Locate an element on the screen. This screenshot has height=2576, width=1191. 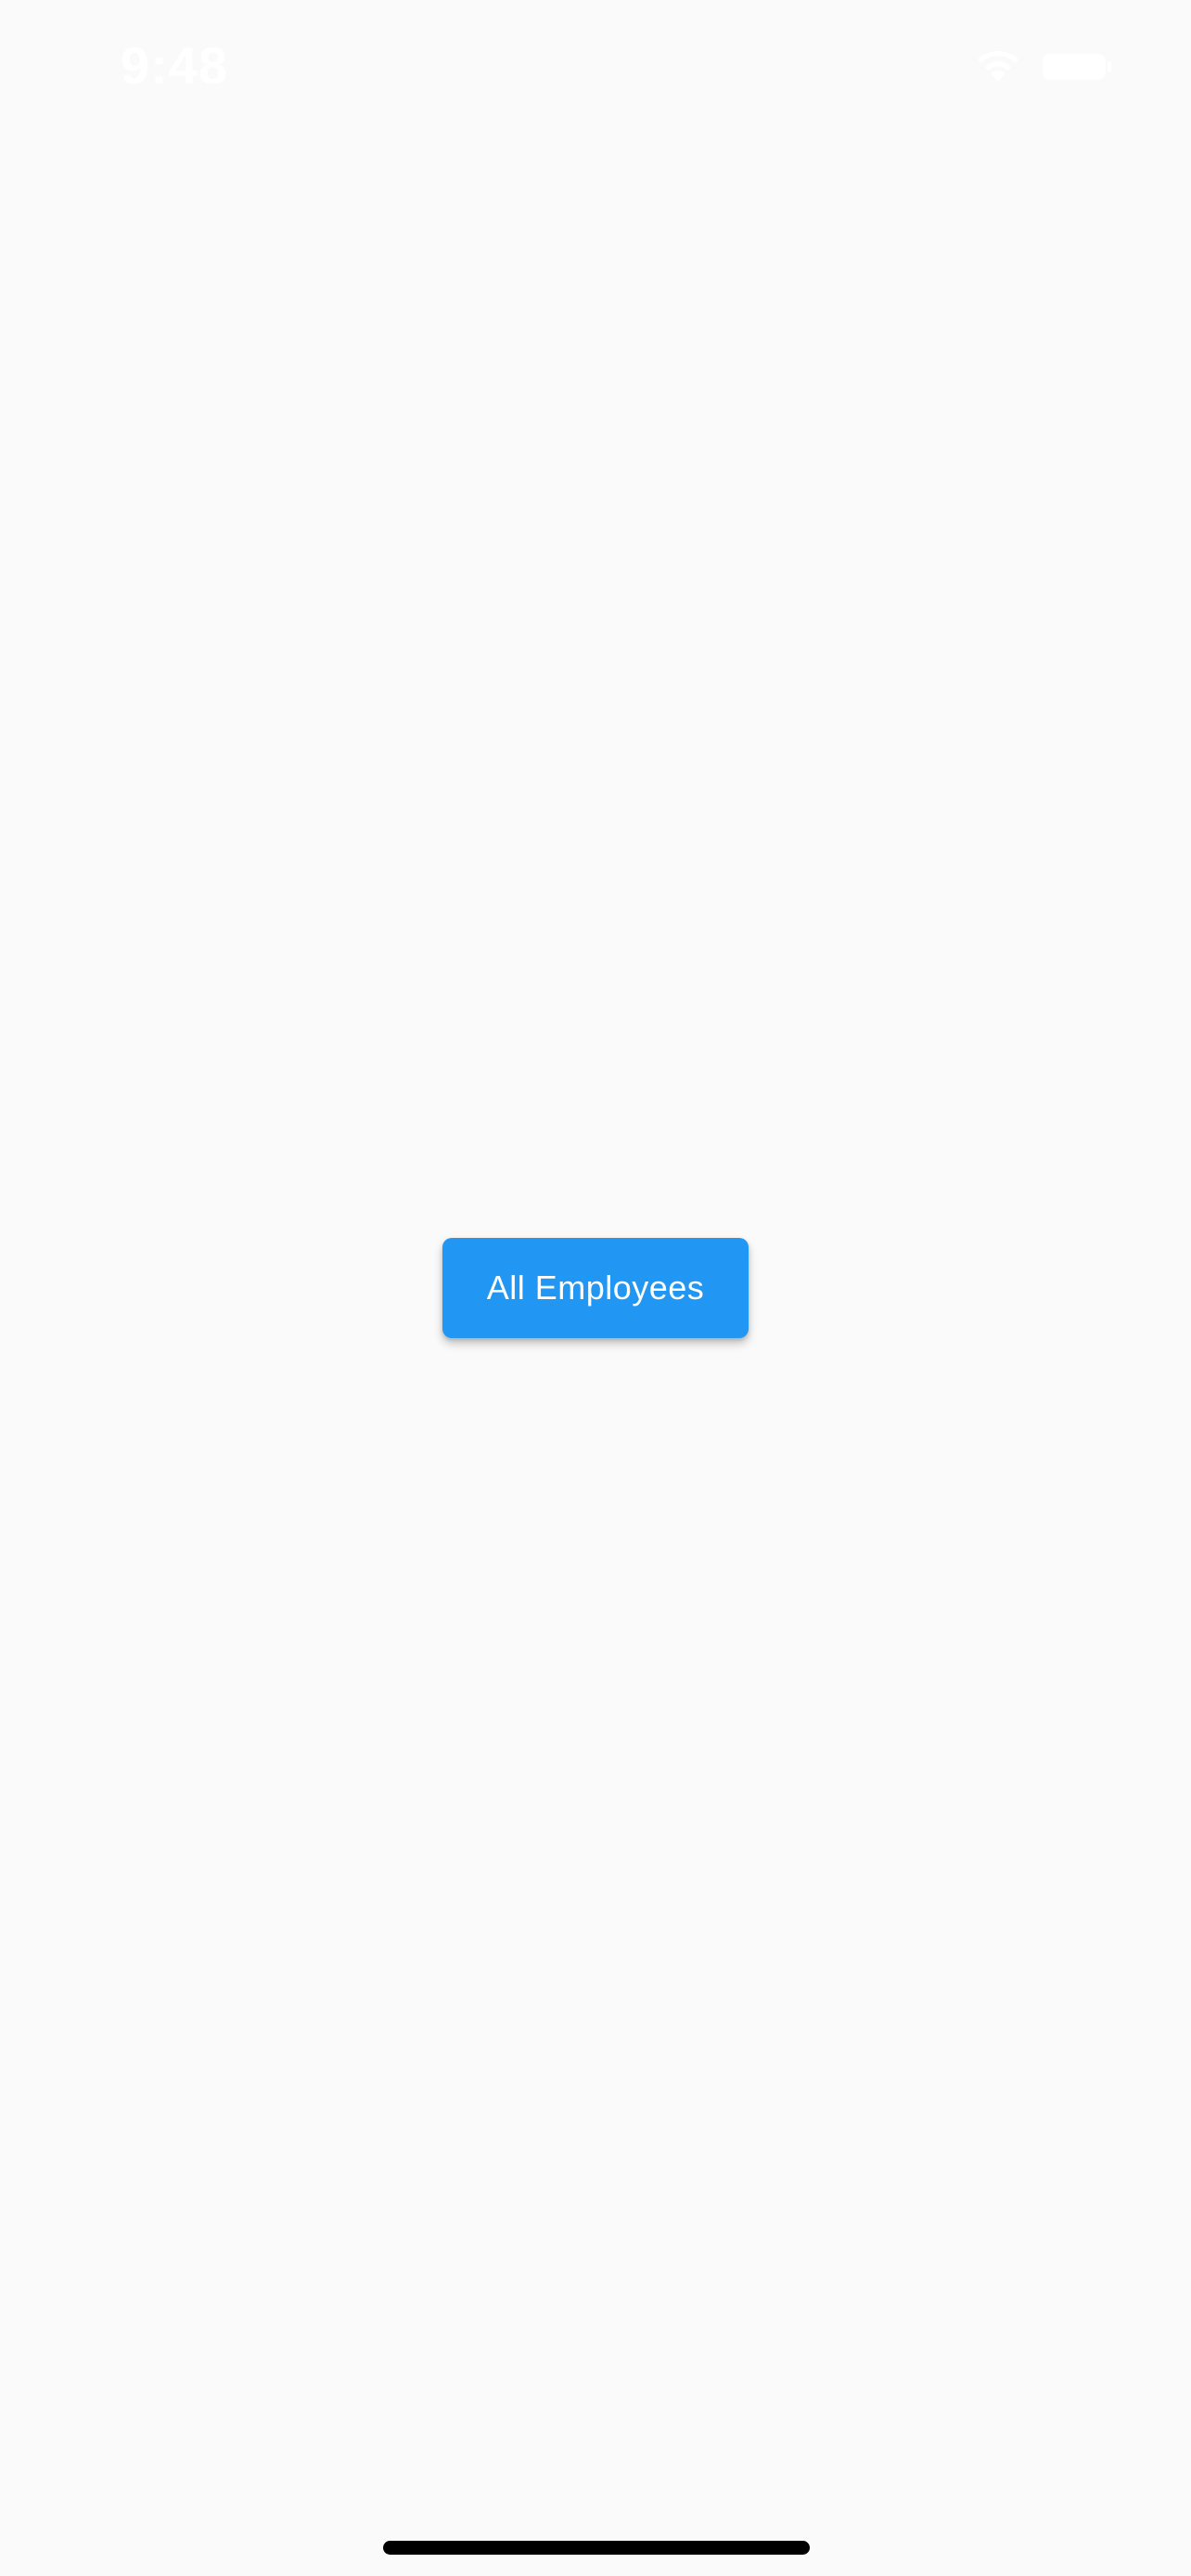
wifi-icon is located at coordinates (998, 64).